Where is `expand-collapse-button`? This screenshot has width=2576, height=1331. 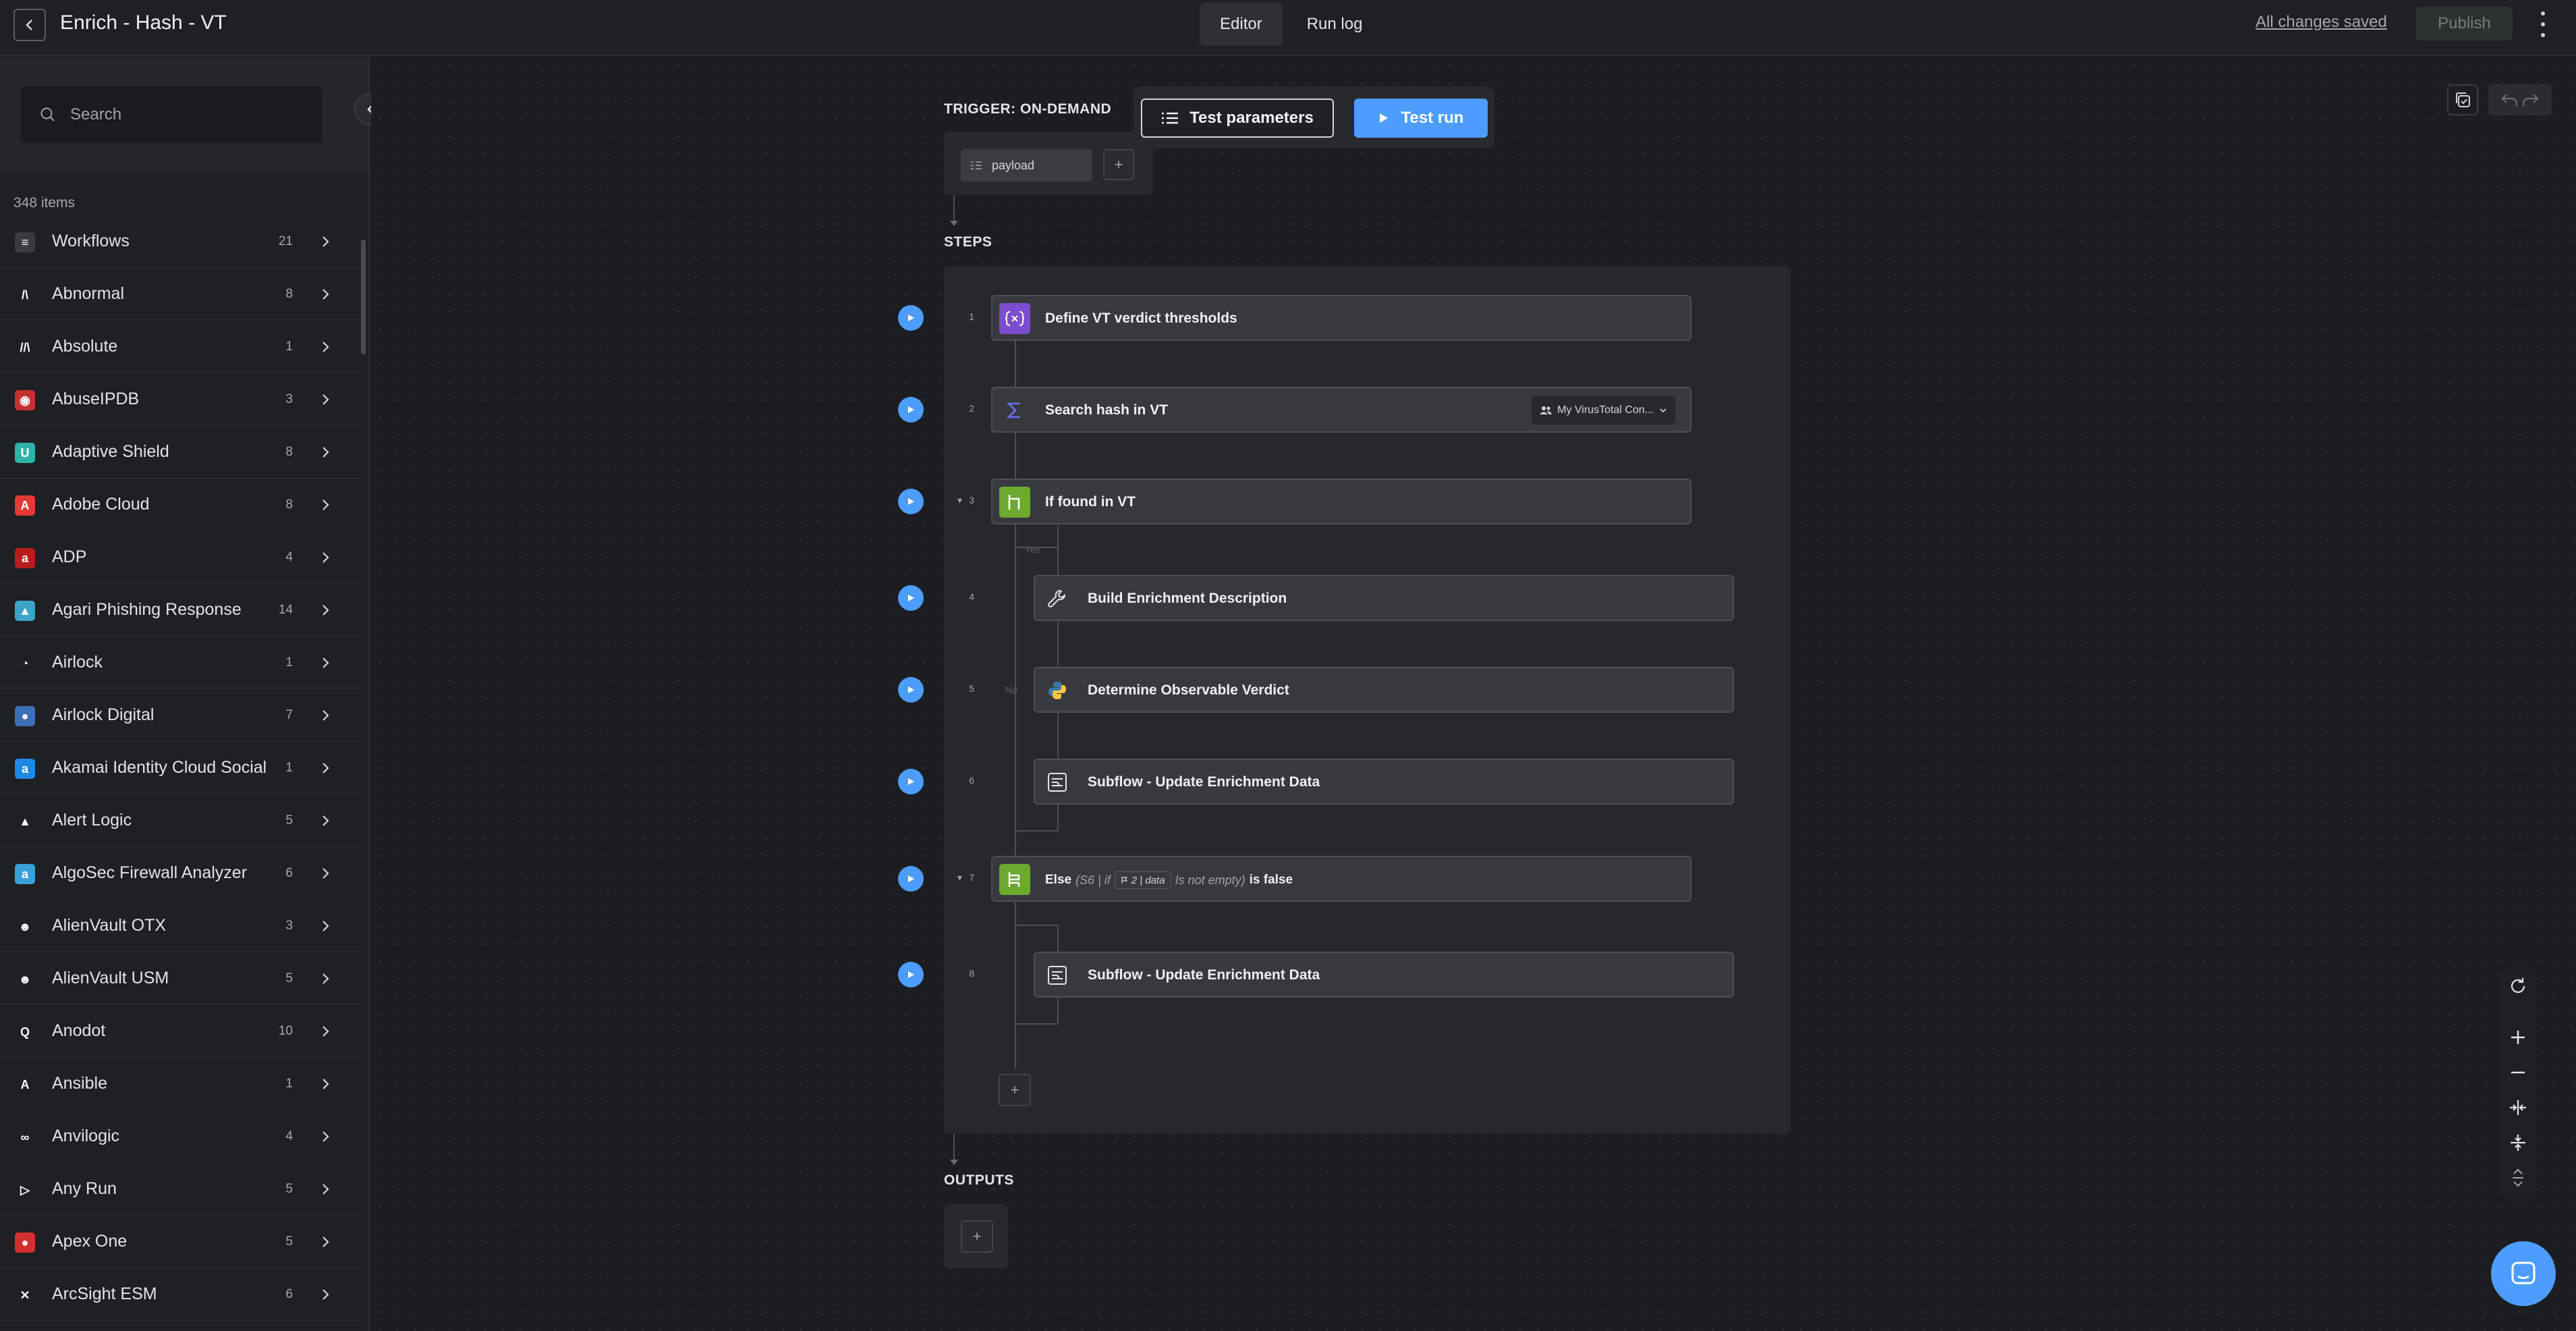
expand-collapse-button is located at coordinates (2517, 1177).